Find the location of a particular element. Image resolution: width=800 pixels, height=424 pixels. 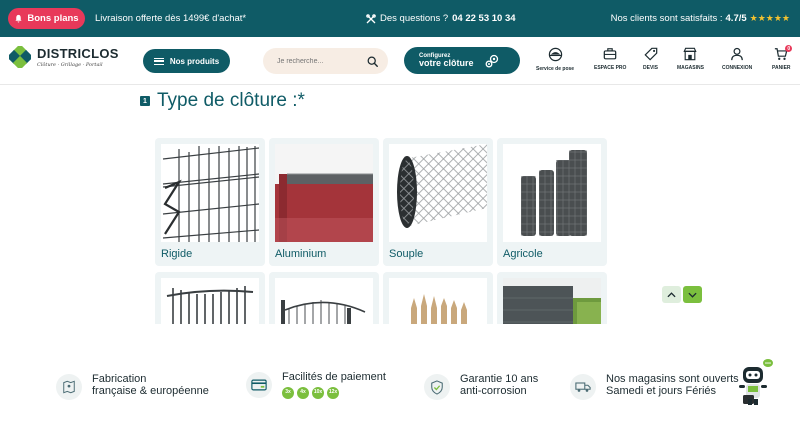

step-title: 1 Type de clôture :* is located at coordinates (222, 101).